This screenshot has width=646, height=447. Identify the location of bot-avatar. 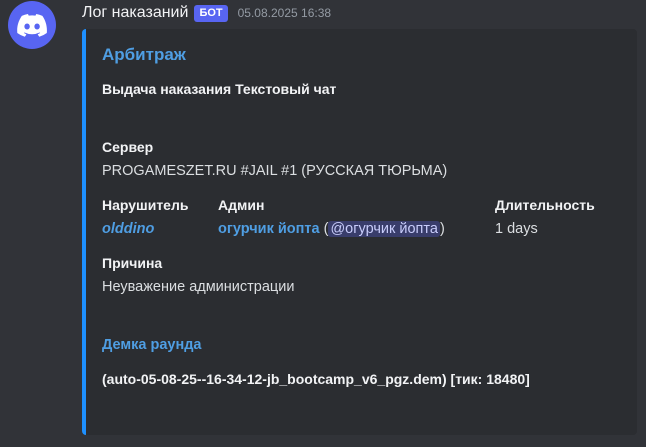
(32, 25).